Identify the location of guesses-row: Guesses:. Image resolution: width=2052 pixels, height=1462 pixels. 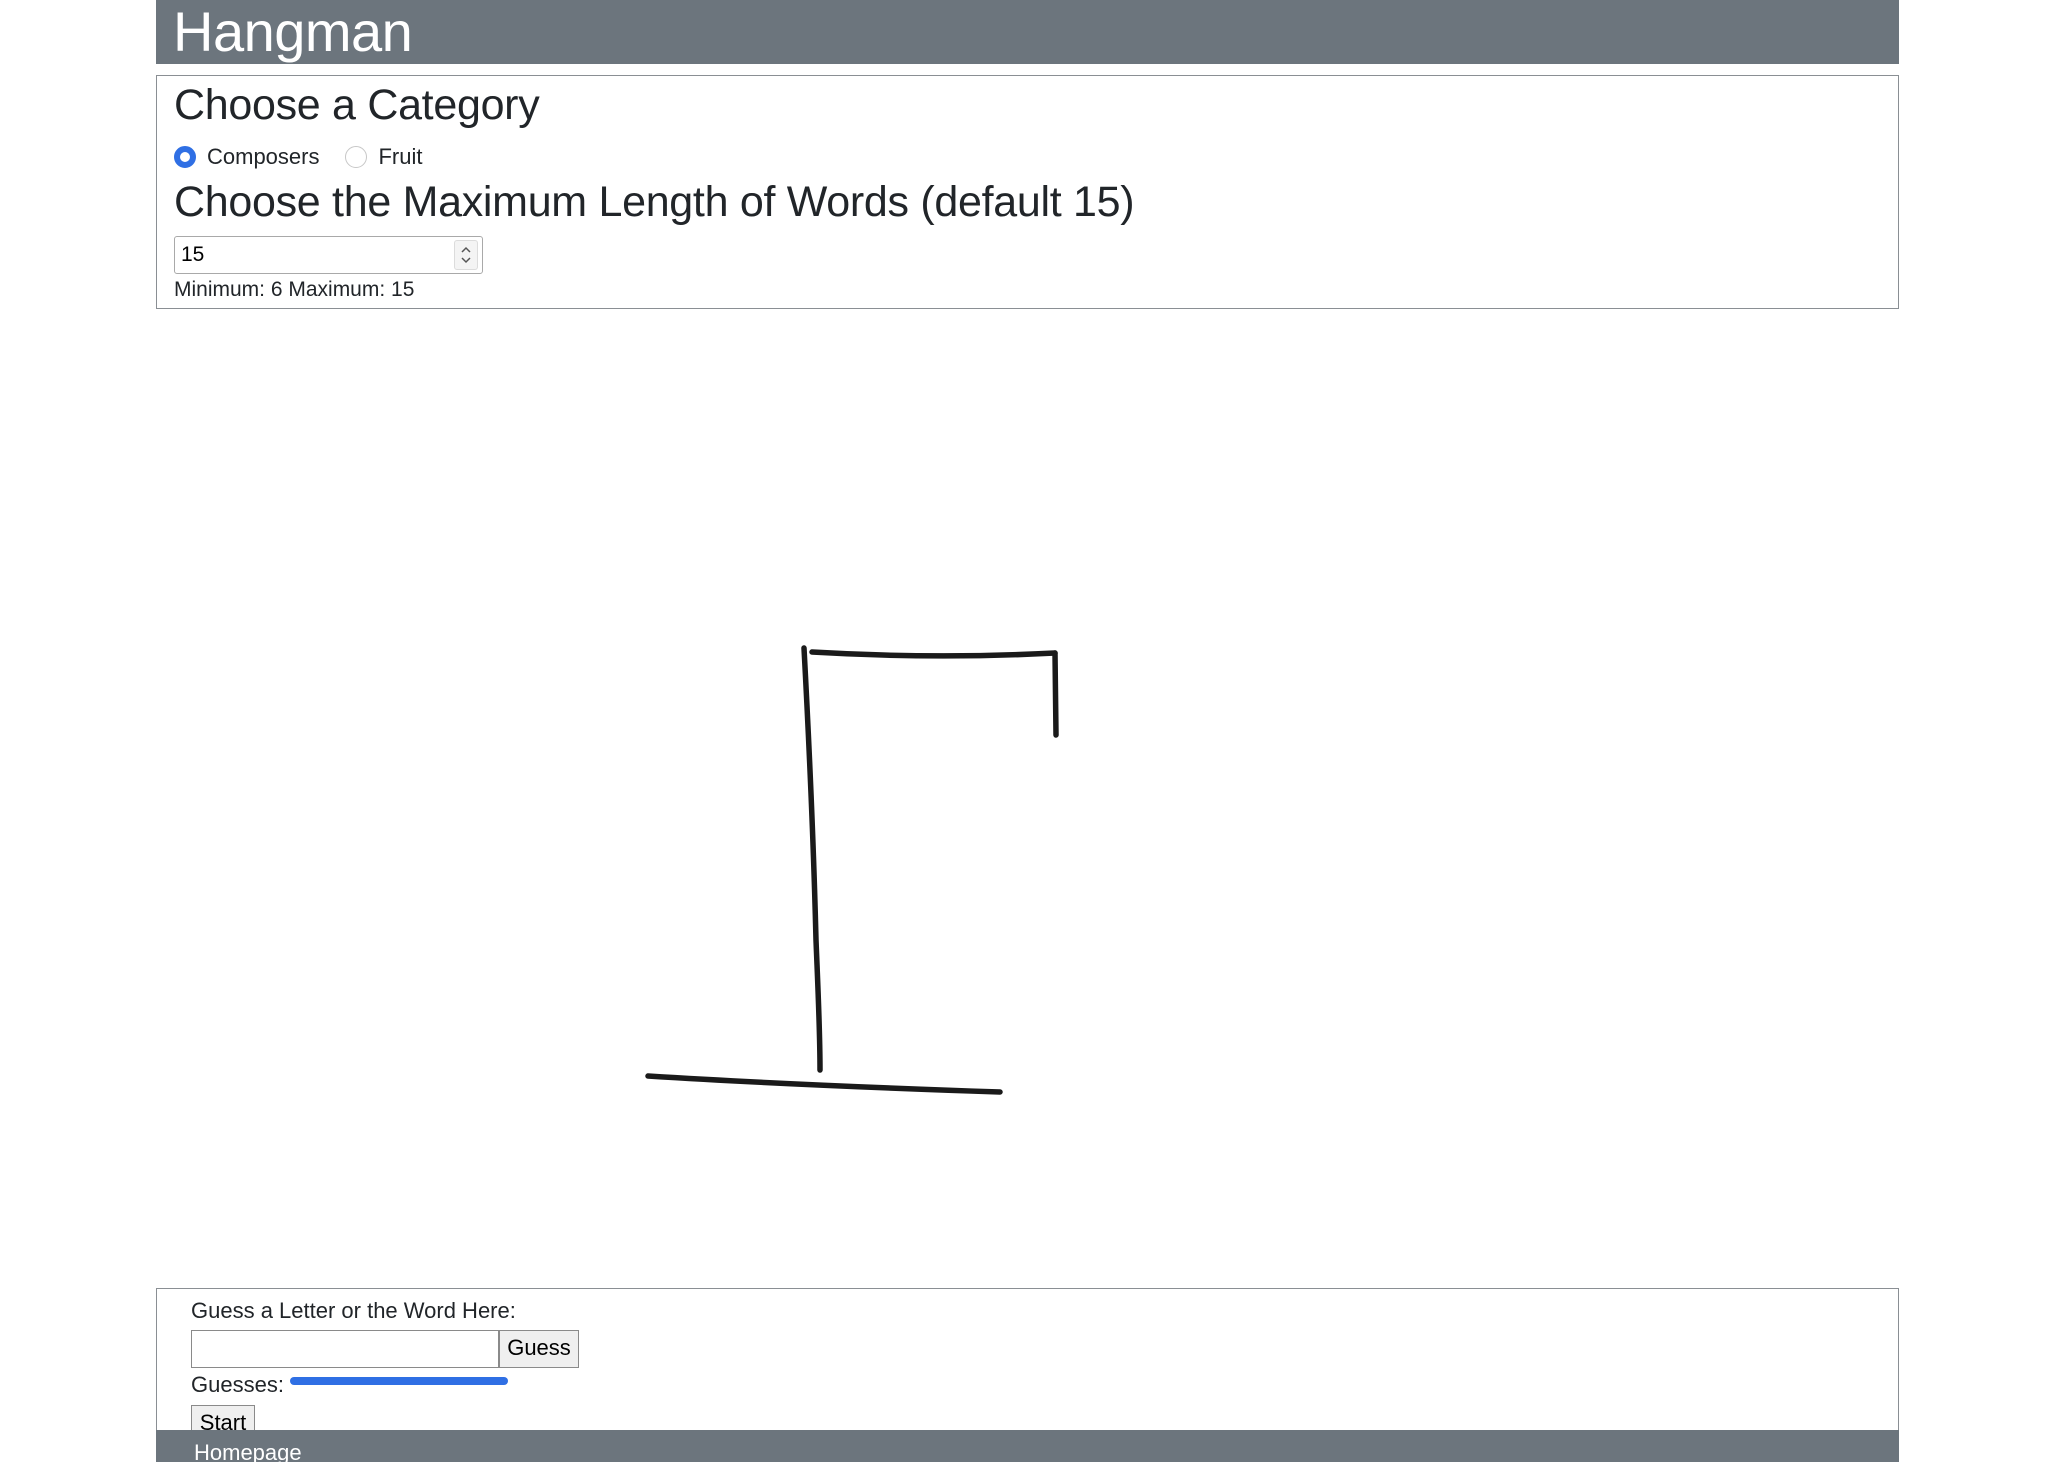
(349, 1385).